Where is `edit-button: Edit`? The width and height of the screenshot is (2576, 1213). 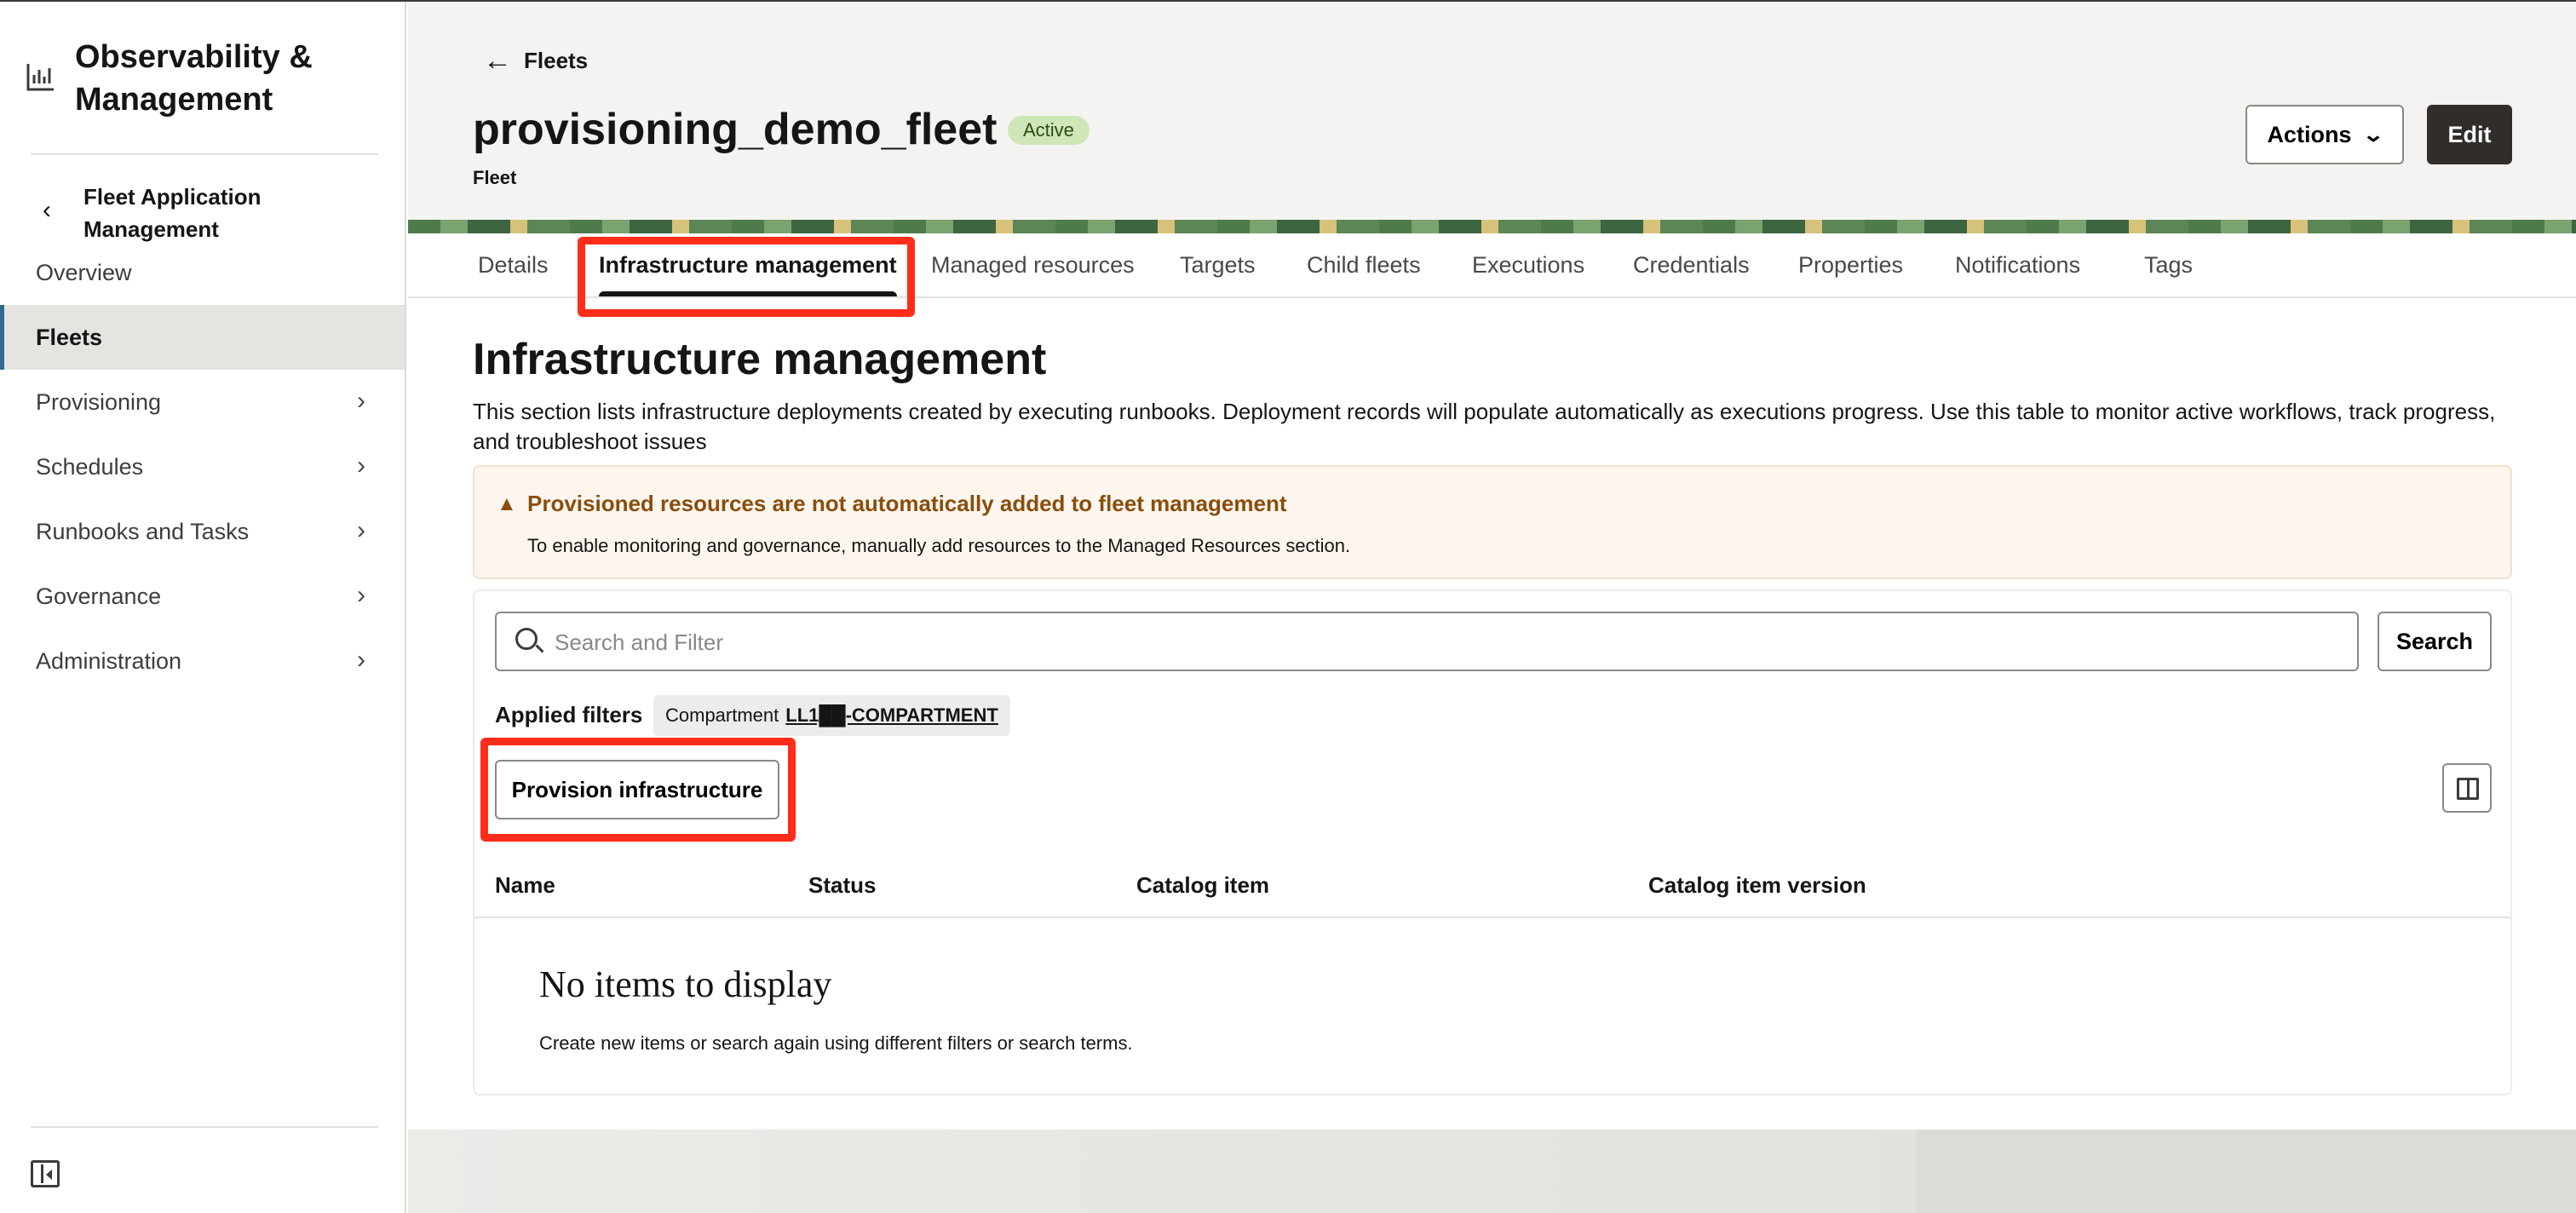 edit-button: Edit is located at coordinates (2470, 134).